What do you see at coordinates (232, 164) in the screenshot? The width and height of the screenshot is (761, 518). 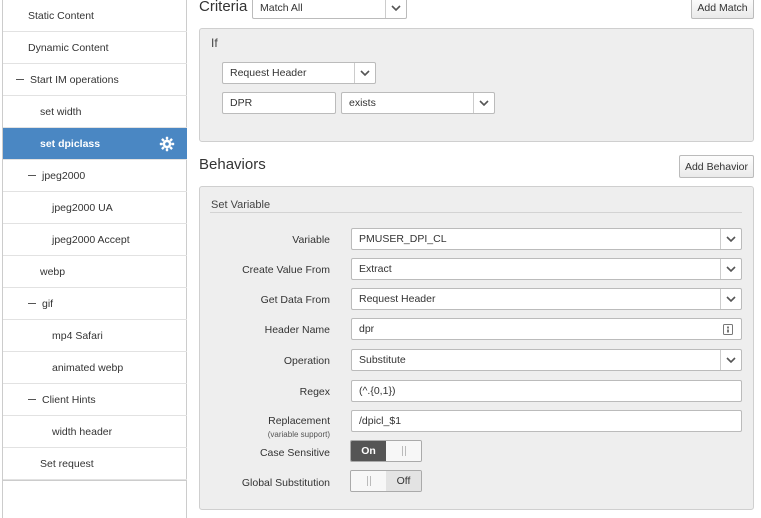 I see `behaviors-title: Behaviors` at bounding box center [232, 164].